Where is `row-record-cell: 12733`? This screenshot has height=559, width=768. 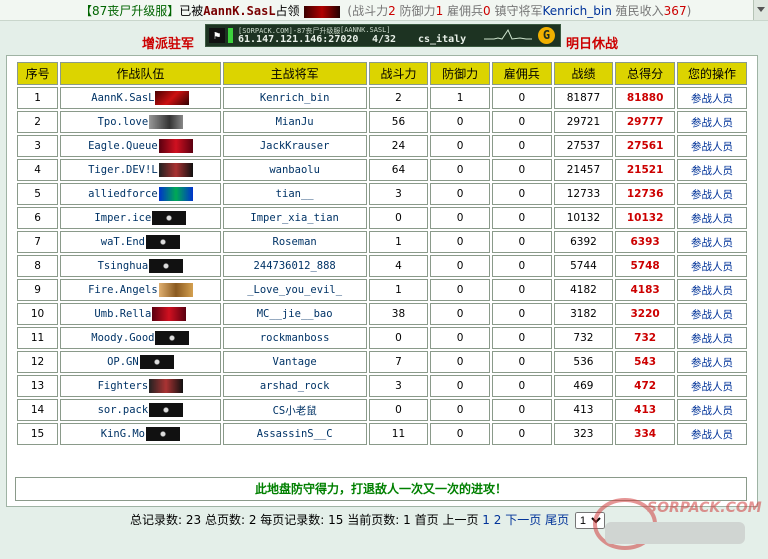 row-record-cell: 12733 is located at coordinates (583, 194).